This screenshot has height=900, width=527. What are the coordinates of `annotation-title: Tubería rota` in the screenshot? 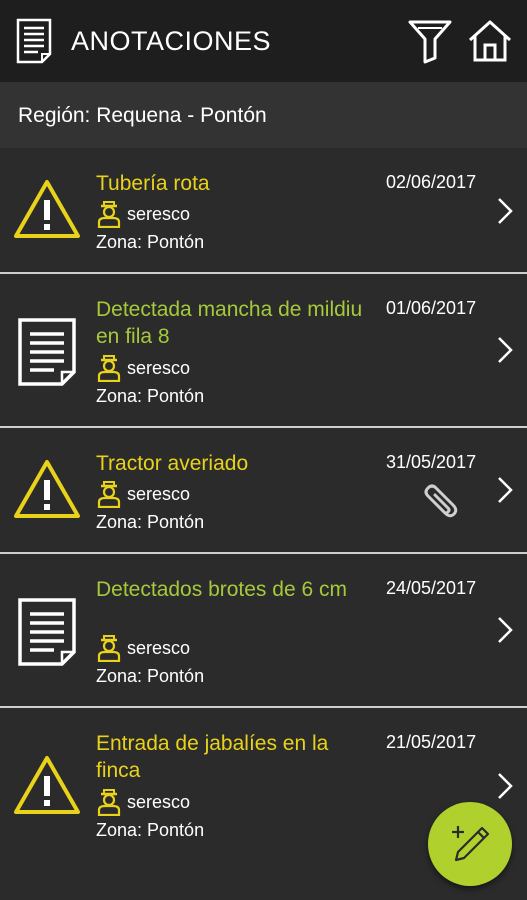 It's located at (153, 183).